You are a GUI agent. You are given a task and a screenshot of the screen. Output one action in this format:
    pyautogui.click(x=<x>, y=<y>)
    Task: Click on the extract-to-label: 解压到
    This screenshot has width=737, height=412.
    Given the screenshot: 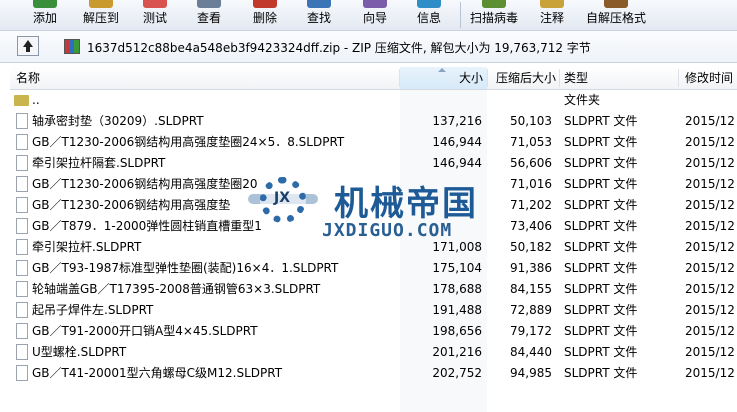 What is the action you would take?
    pyautogui.click(x=100, y=18)
    